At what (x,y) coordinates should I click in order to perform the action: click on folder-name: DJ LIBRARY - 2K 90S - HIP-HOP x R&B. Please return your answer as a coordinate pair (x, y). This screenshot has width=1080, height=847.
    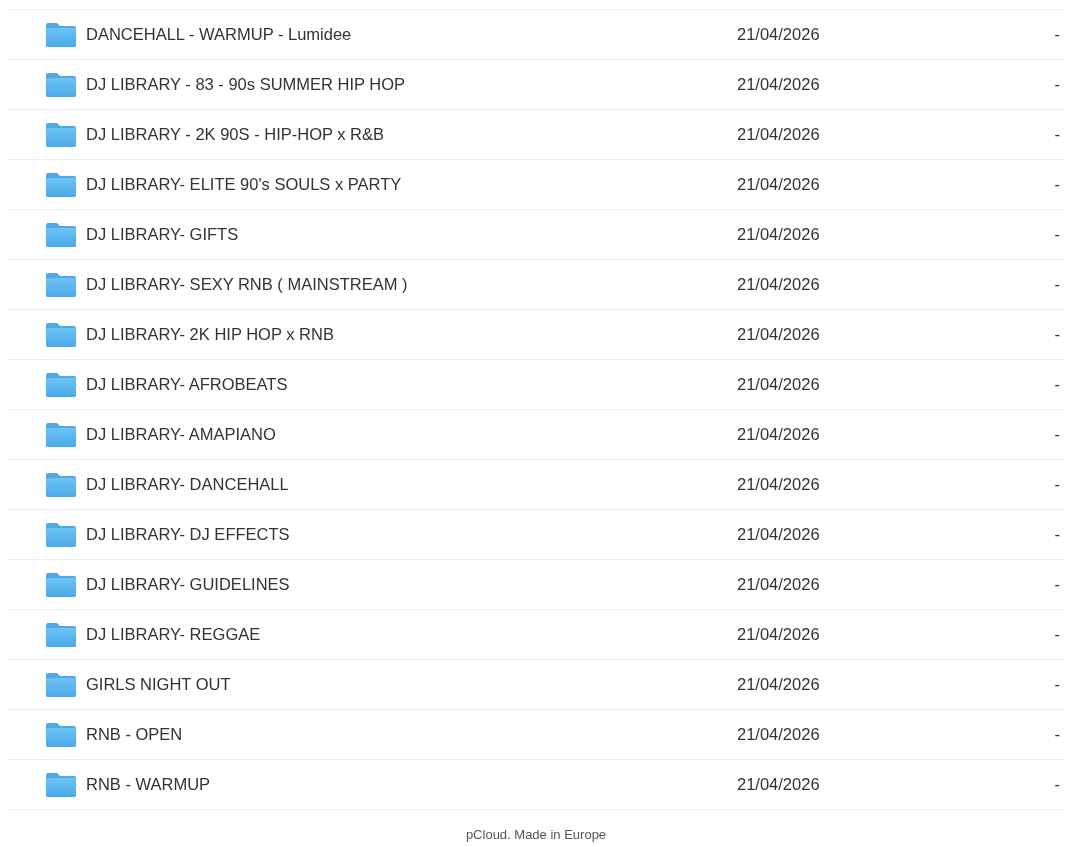
    Looking at the image, I should click on (235, 134).